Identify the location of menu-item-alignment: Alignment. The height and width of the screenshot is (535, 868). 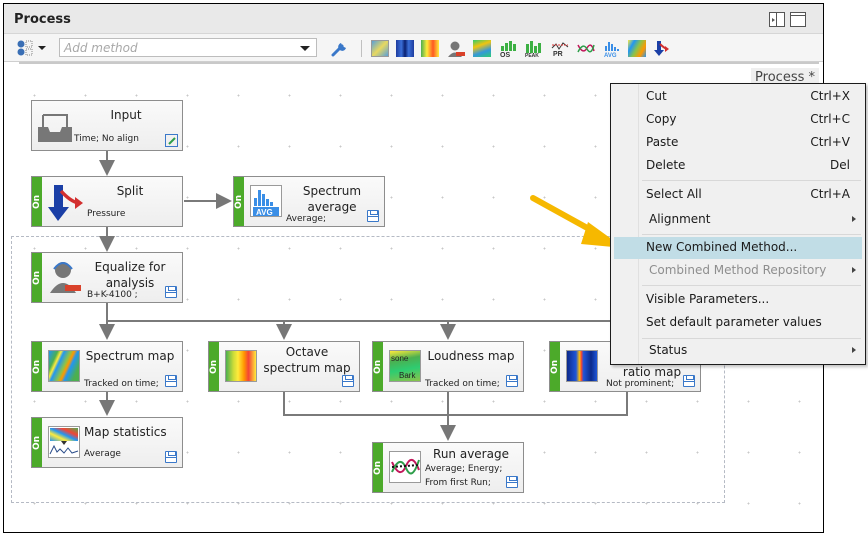
(738, 220).